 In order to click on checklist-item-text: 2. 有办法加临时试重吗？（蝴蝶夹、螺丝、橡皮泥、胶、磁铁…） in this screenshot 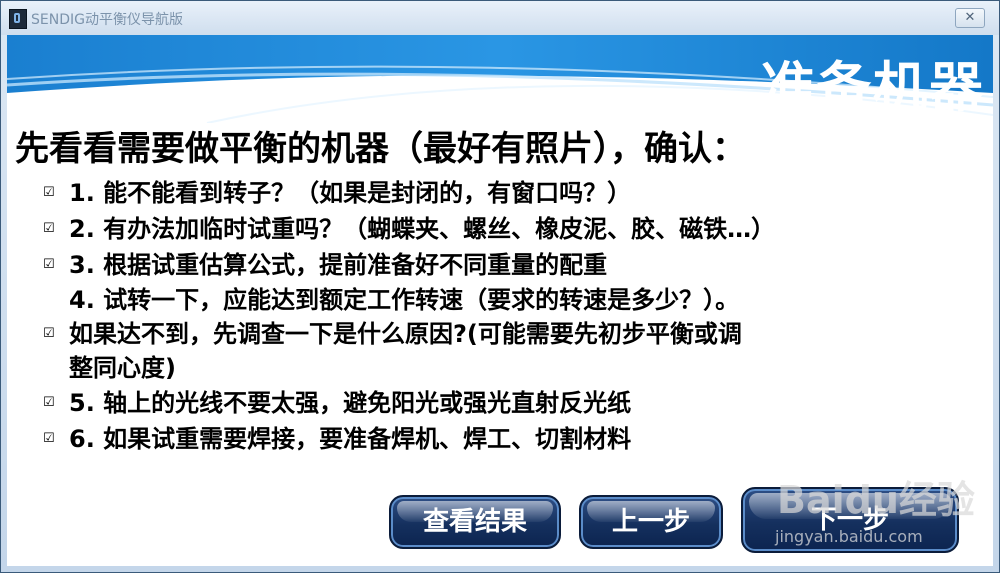, I will do `click(422, 229)`.